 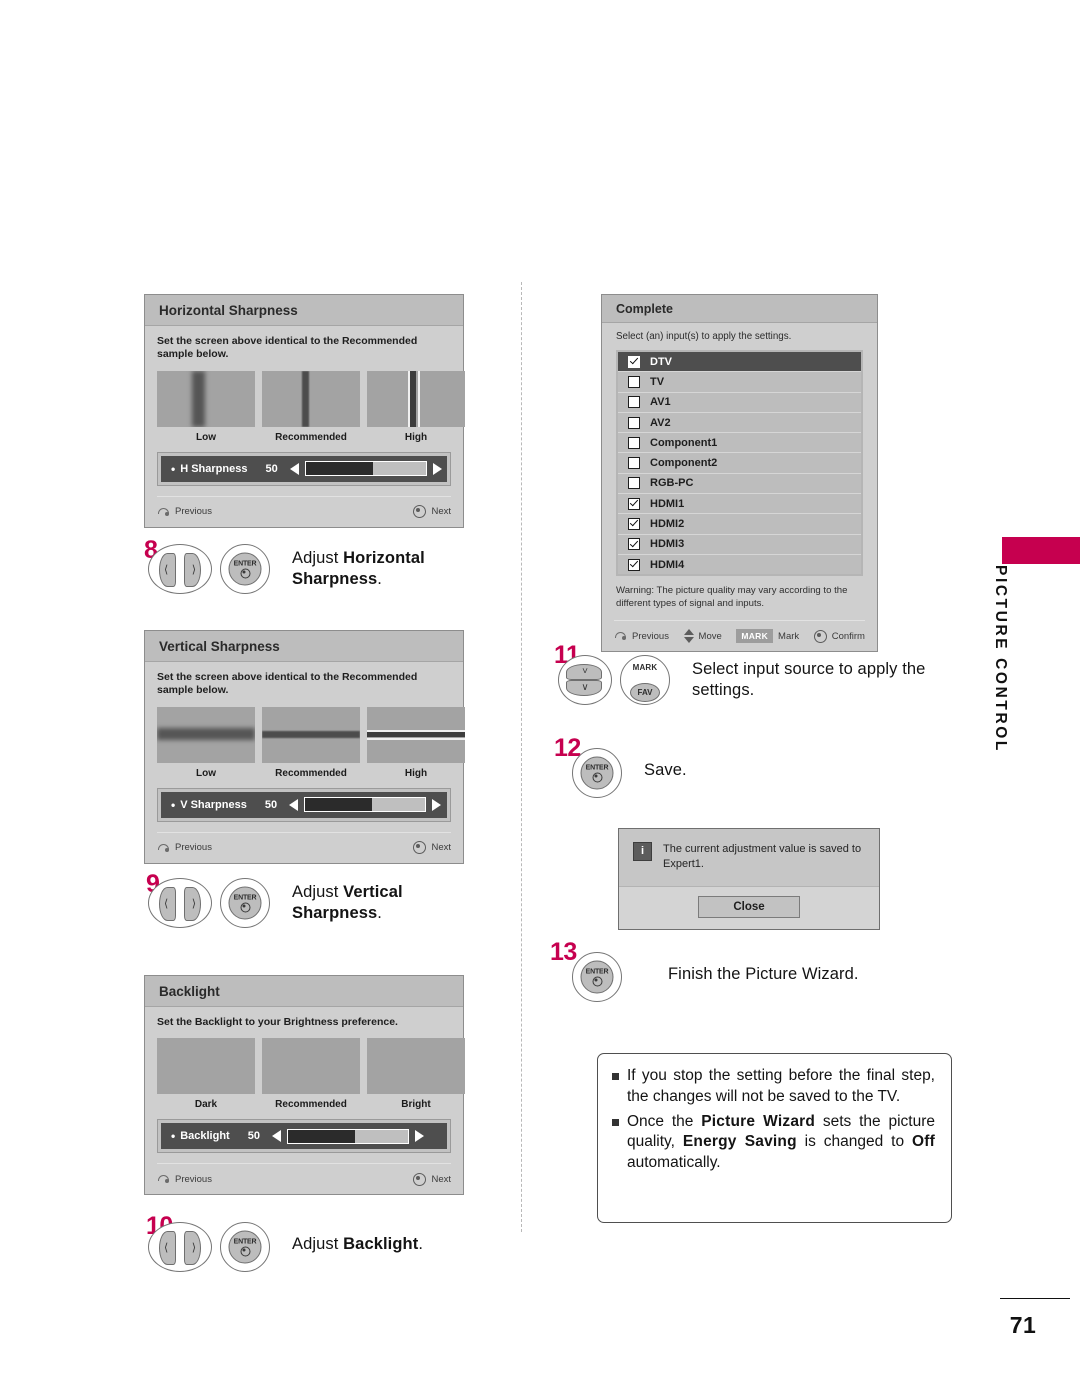 I want to click on sample-caption: Dark, so click(x=206, y=1105).